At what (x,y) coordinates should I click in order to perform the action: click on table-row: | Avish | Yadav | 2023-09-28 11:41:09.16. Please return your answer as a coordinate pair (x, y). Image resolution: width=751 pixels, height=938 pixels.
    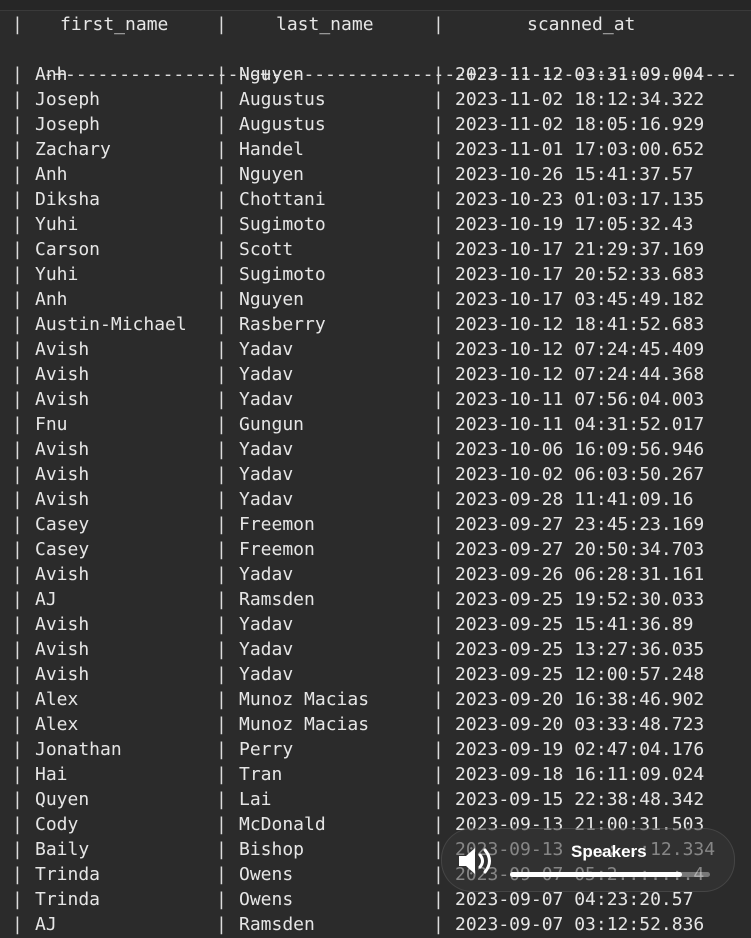
    Looking at the image, I should click on (375, 499).